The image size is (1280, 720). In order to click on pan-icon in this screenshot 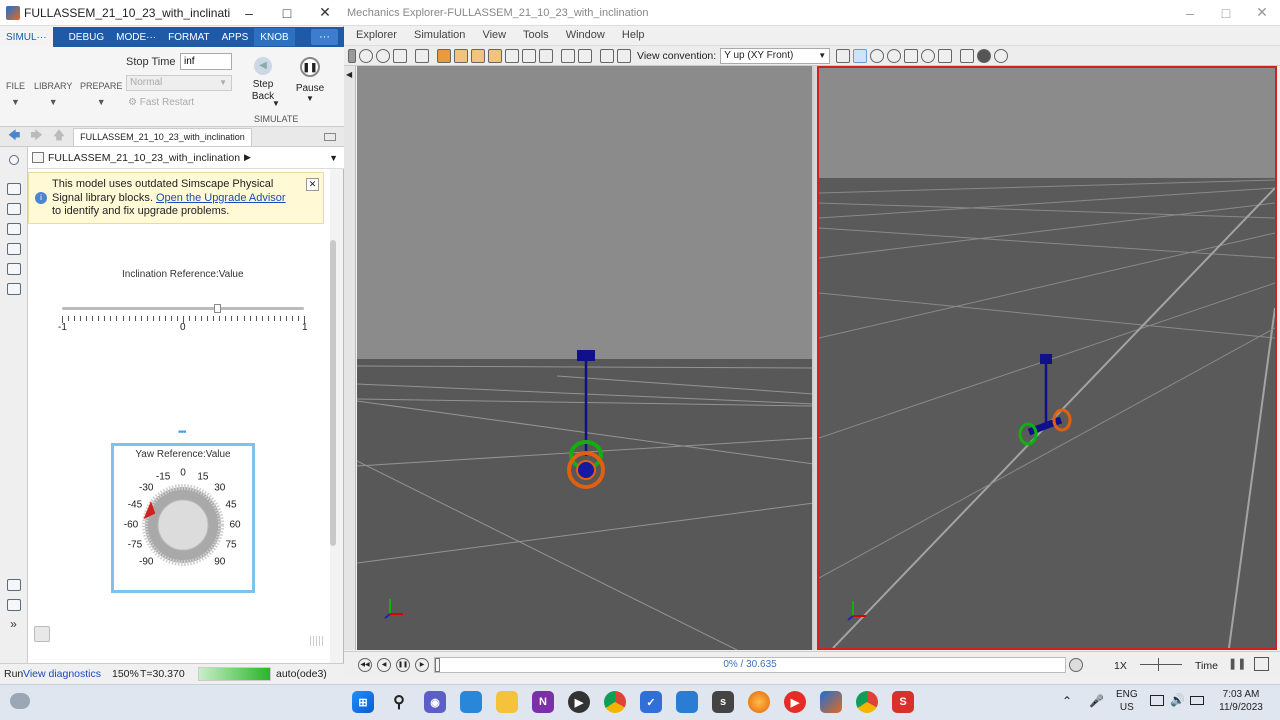, I will do `click(911, 55)`.